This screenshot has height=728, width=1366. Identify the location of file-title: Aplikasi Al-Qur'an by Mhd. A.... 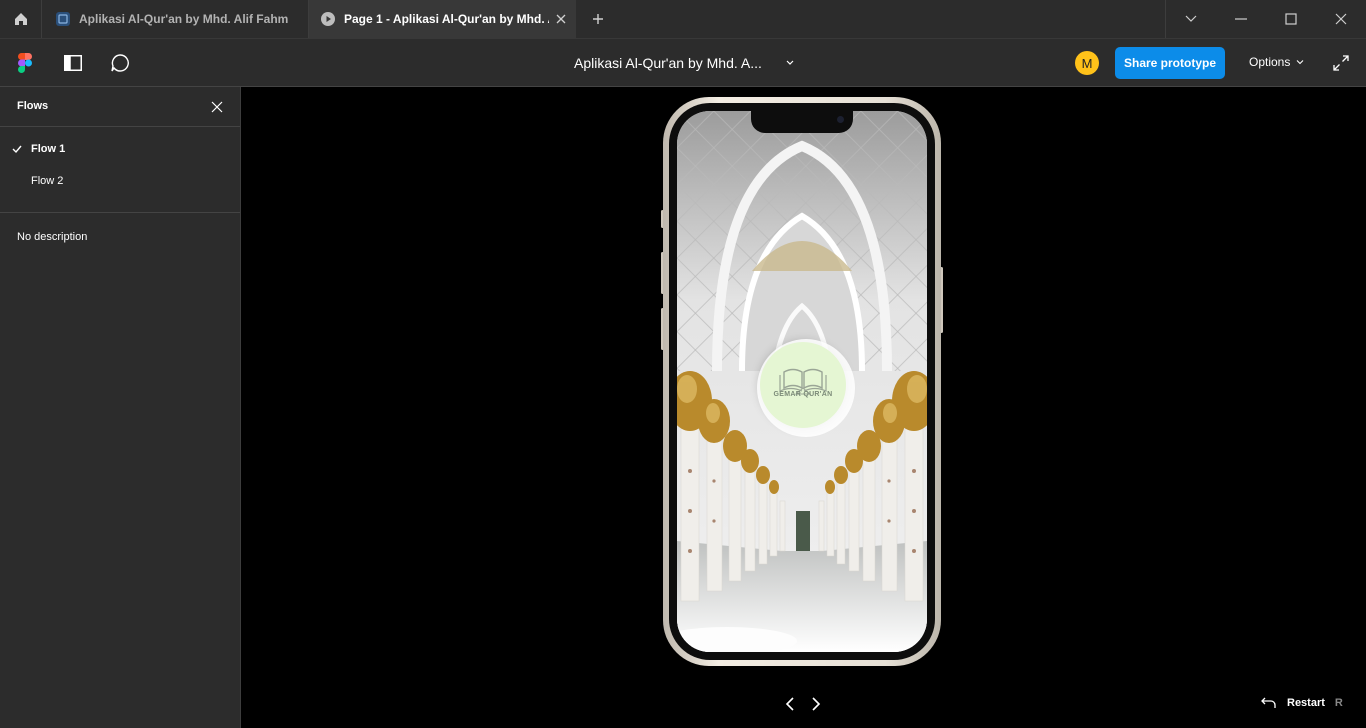
(668, 63).